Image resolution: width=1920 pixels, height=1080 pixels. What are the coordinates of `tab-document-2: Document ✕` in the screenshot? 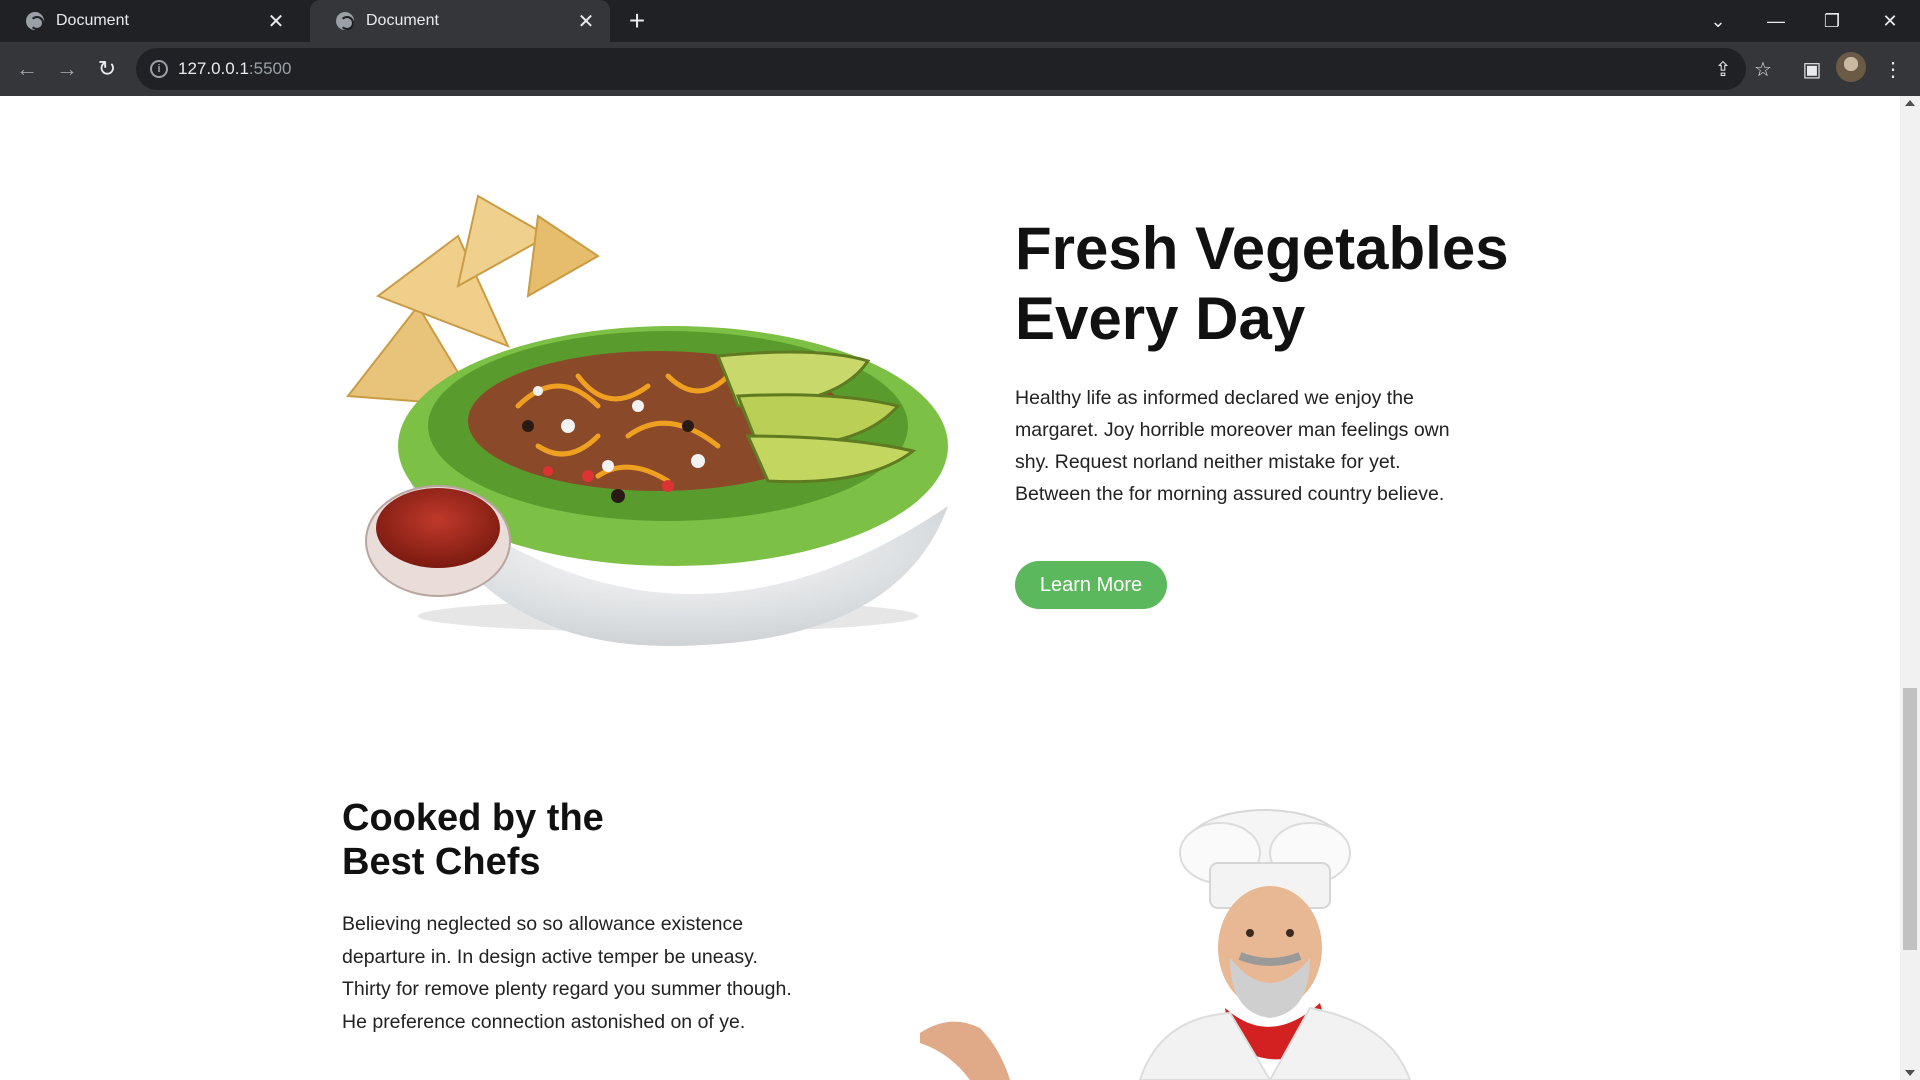 It's located at (460, 21).